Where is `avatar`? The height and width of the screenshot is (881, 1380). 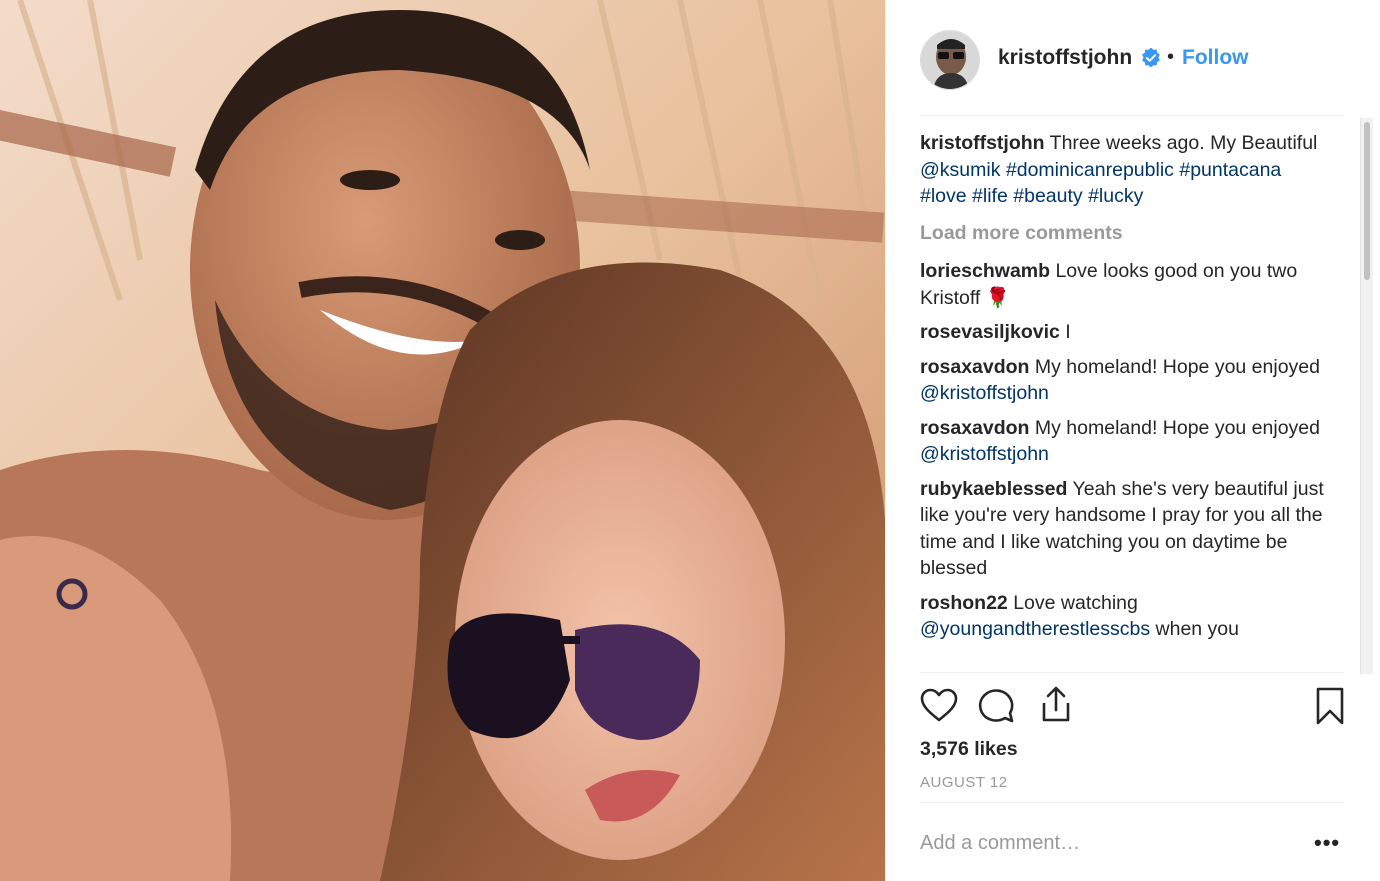 avatar is located at coordinates (950, 60).